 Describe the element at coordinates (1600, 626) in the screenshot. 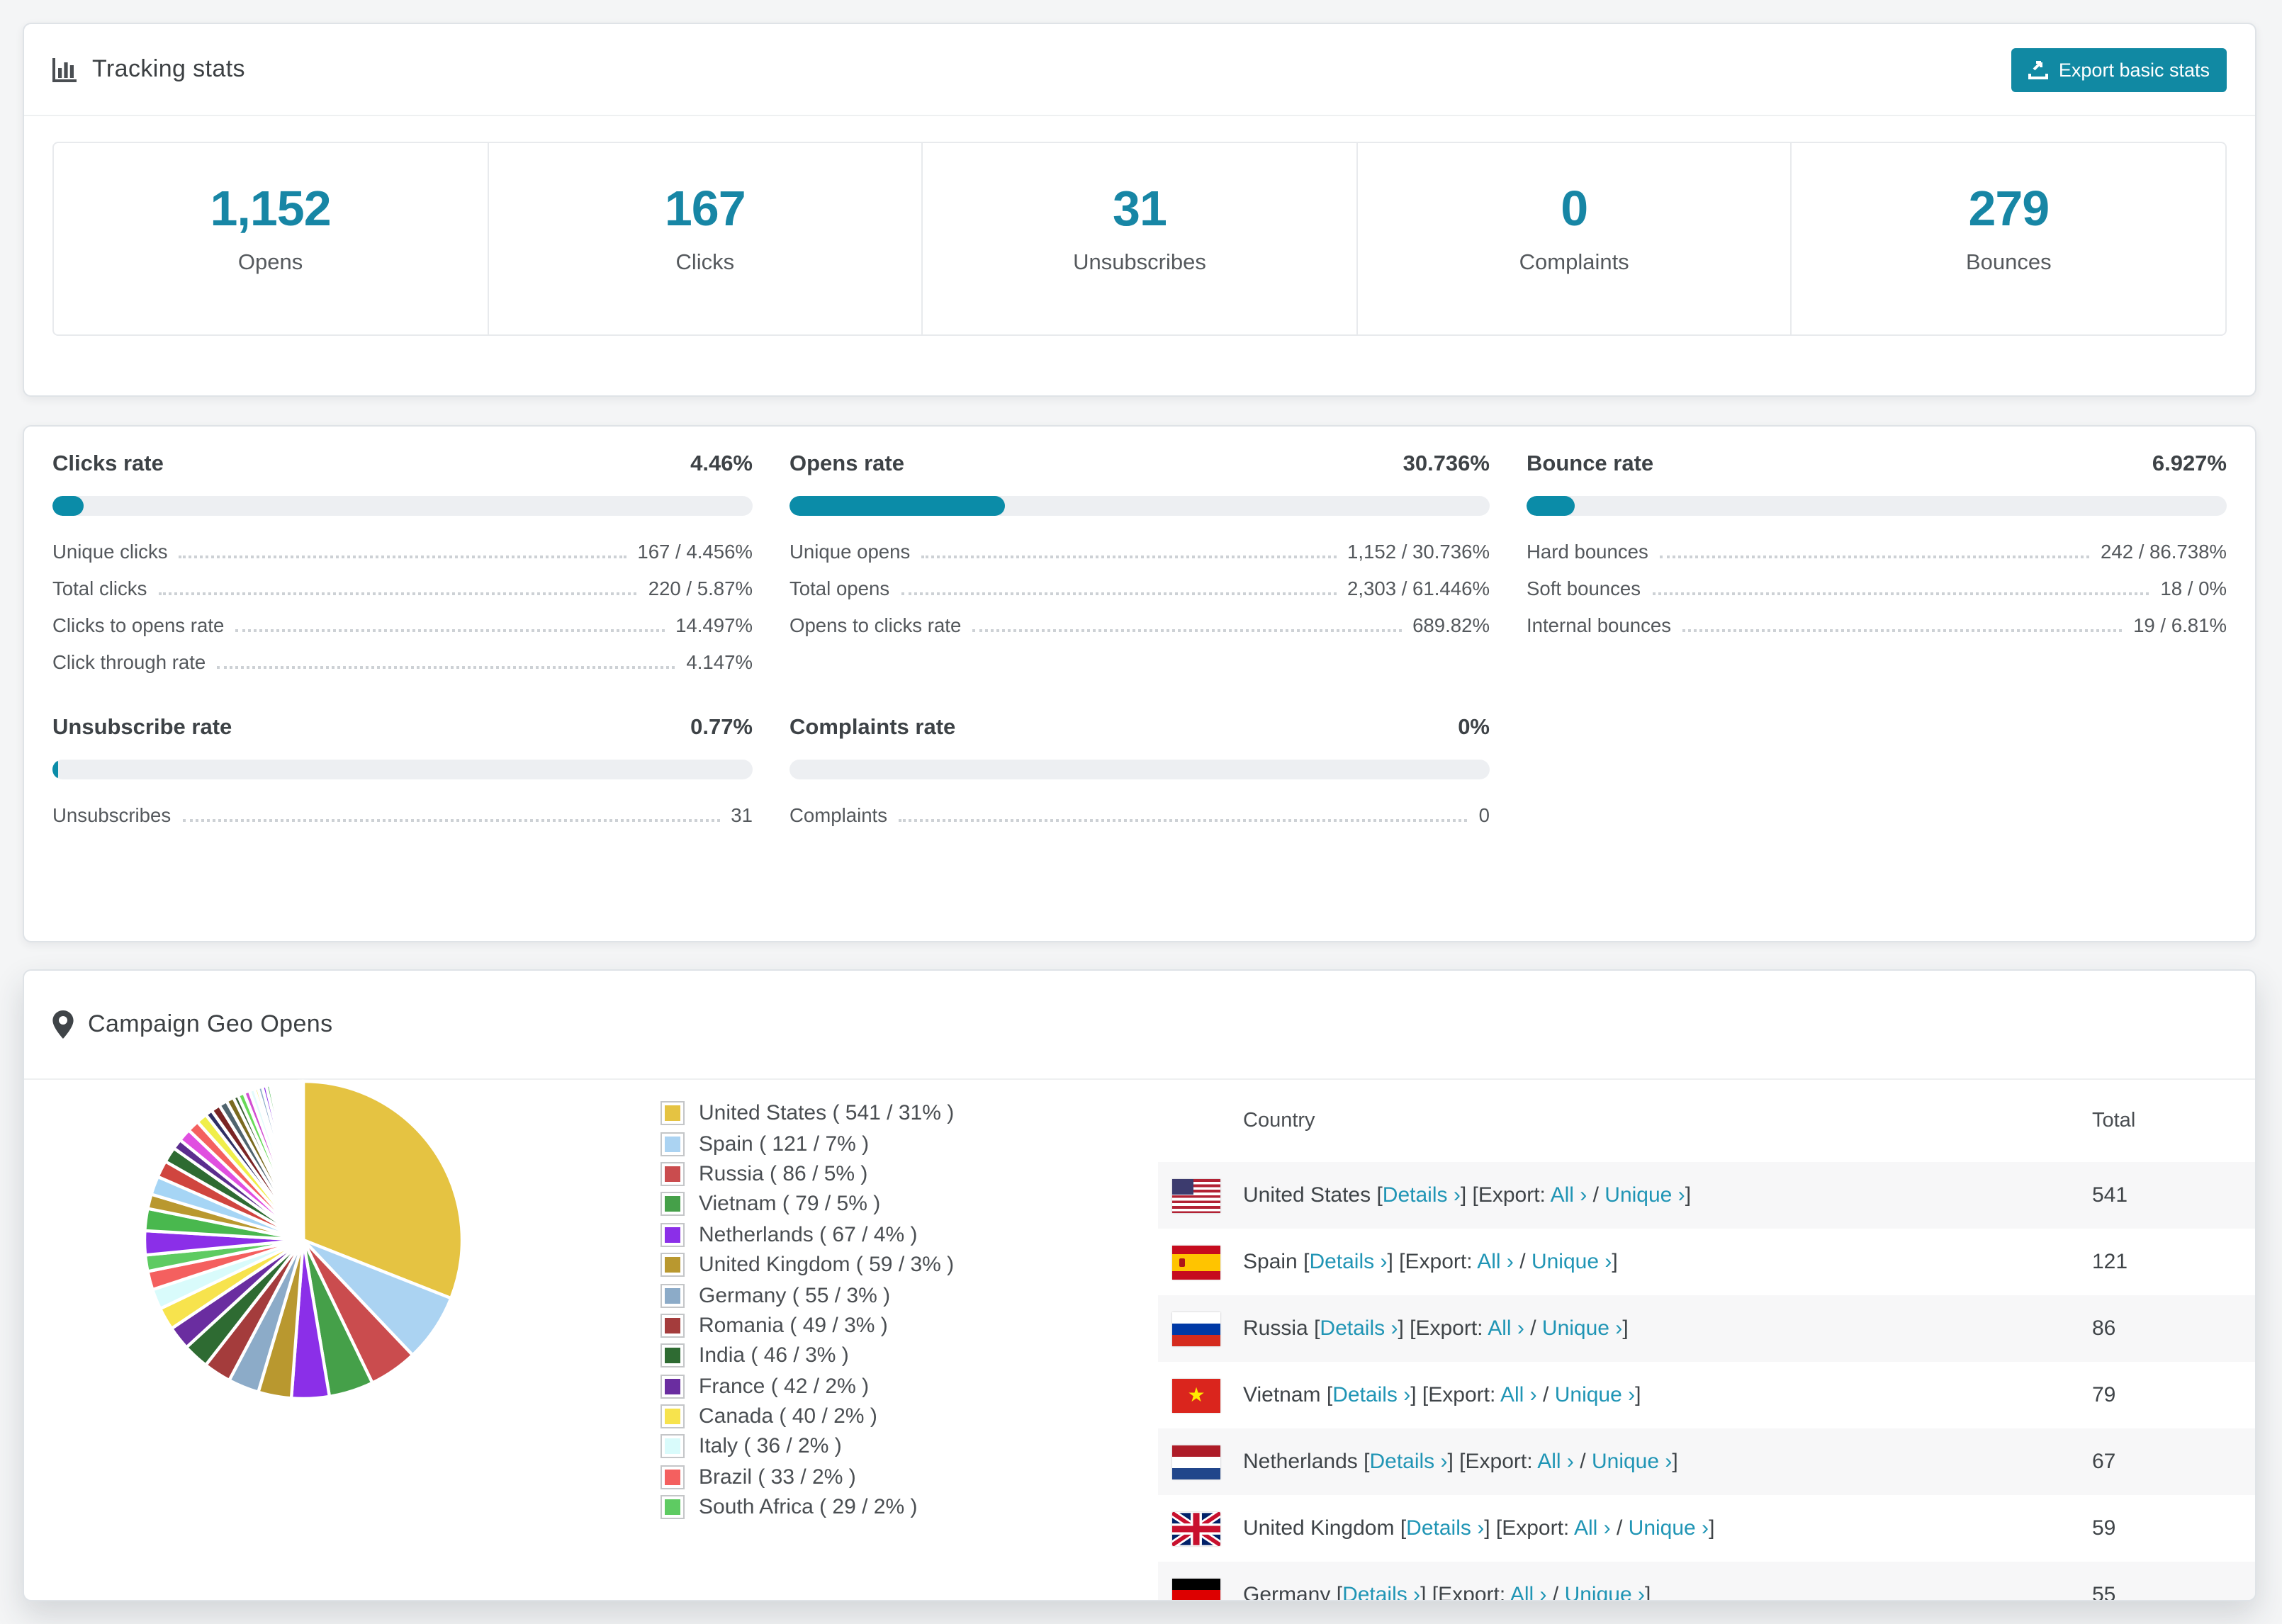

I see `metric-label: Internal bounces` at that location.